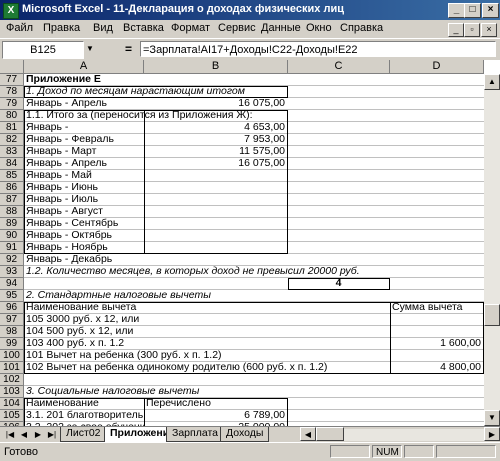 This screenshot has height=461, width=500. I want to click on row-header: 97, so click(12, 320).